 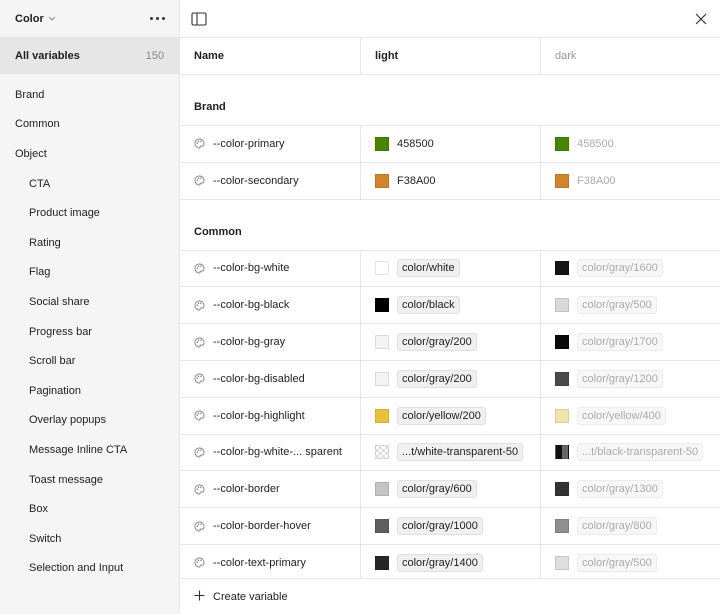 What do you see at coordinates (89, 213) in the screenshot?
I see `sidebar-item-product-image: Product image` at bounding box center [89, 213].